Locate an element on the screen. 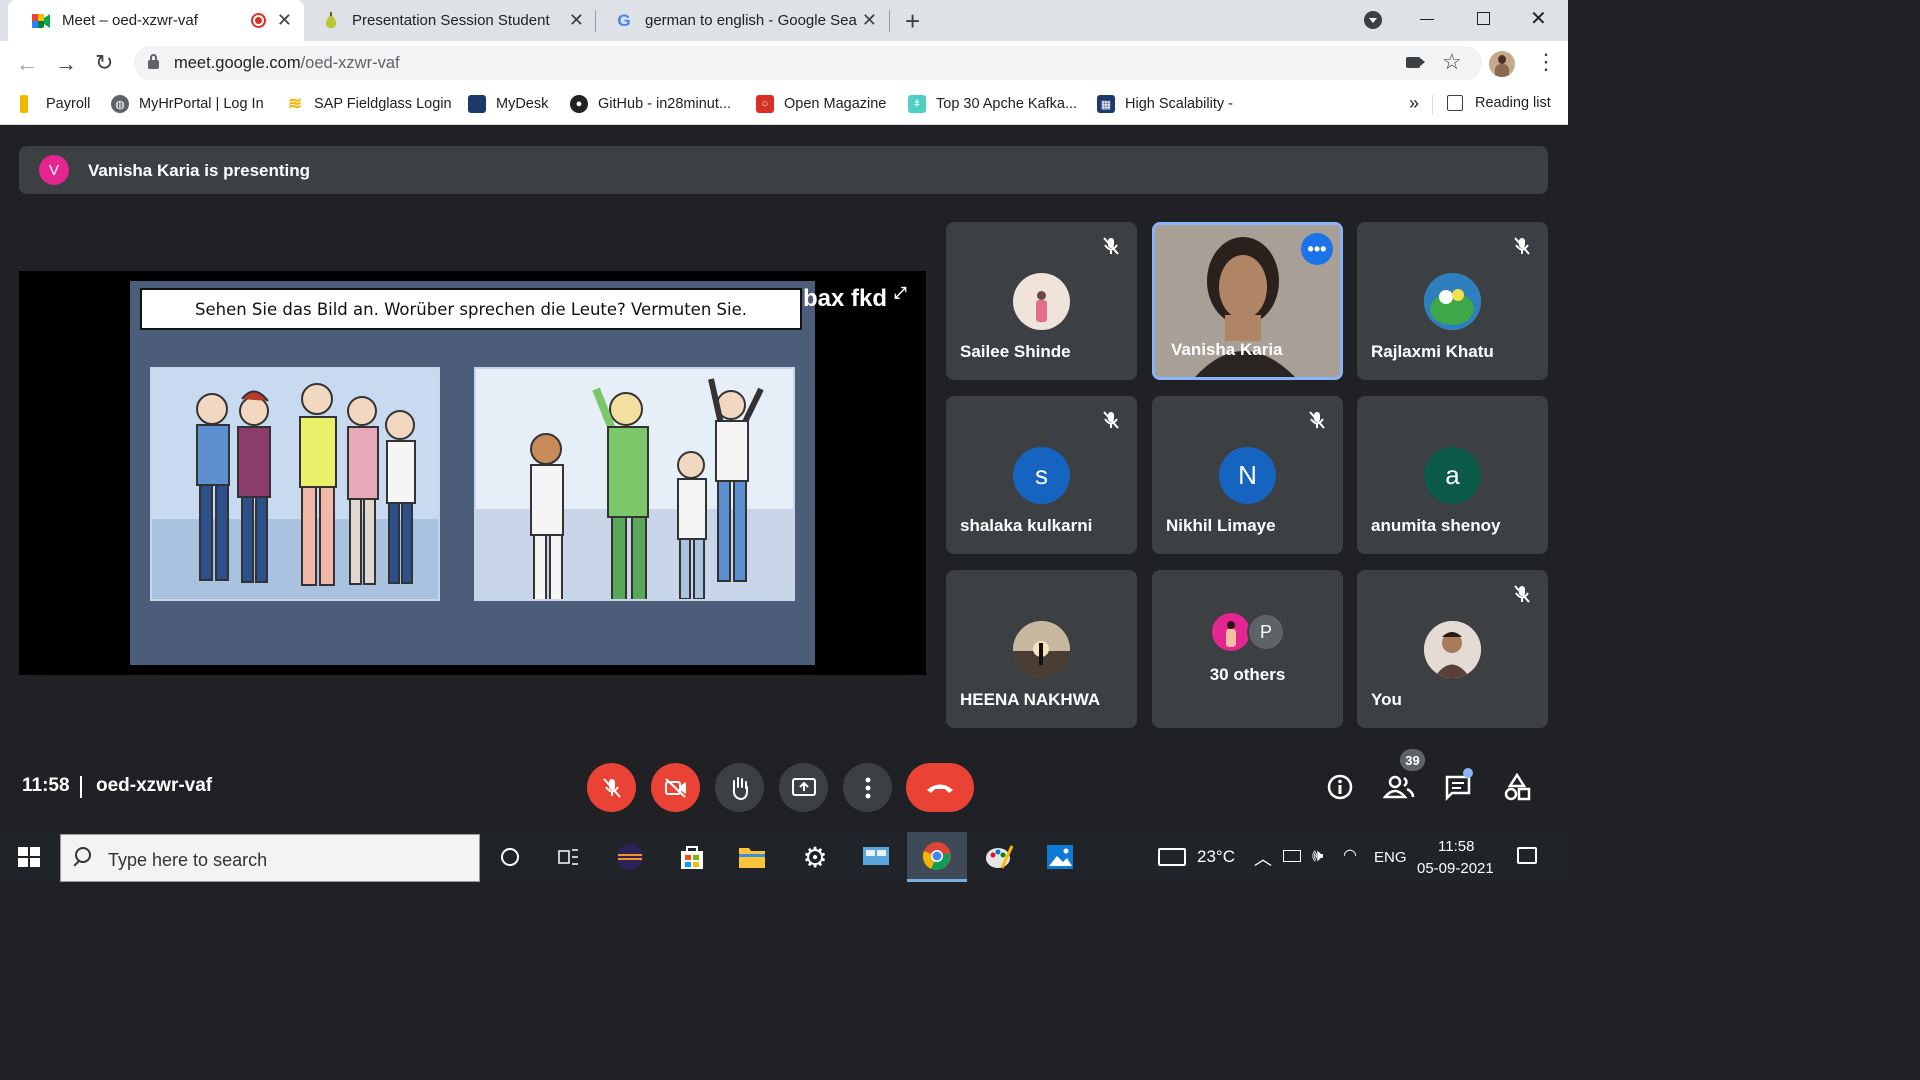  presenter-avatar: V is located at coordinates (54, 170).